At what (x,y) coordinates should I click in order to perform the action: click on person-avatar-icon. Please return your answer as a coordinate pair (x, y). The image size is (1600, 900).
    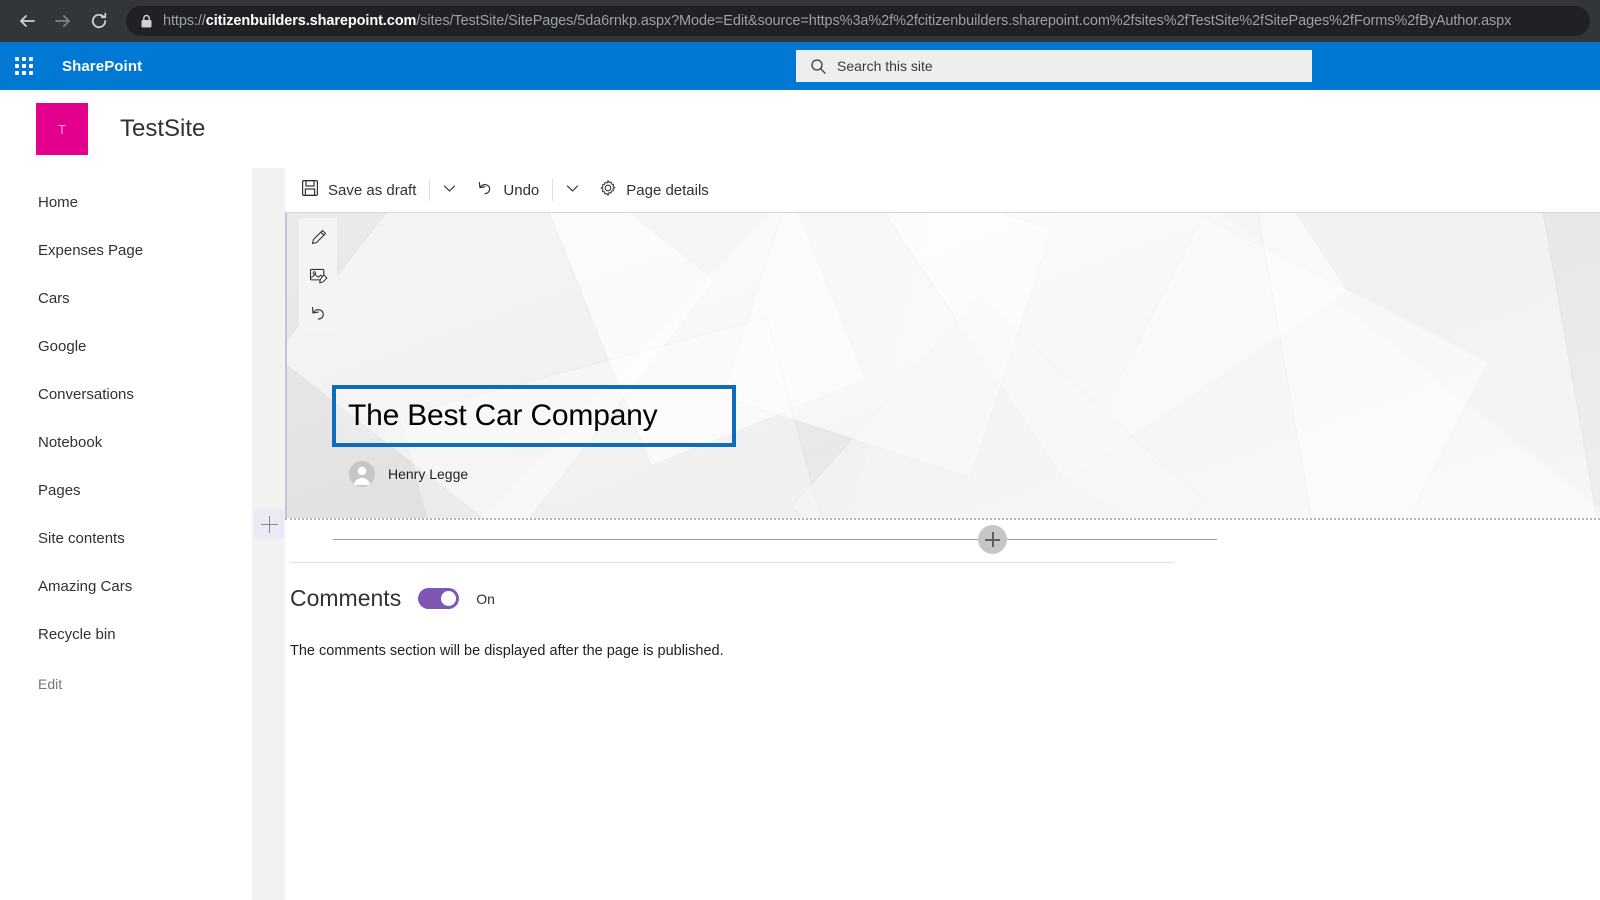
    Looking at the image, I should click on (362, 474).